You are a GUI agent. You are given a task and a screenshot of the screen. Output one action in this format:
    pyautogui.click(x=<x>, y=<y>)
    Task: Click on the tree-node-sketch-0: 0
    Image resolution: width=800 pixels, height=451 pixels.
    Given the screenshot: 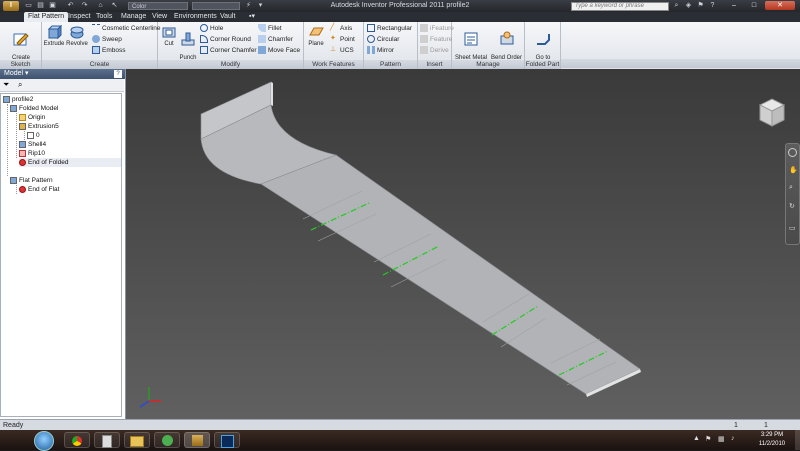 What is the action you would take?
    pyautogui.click(x=33, y=135)
    